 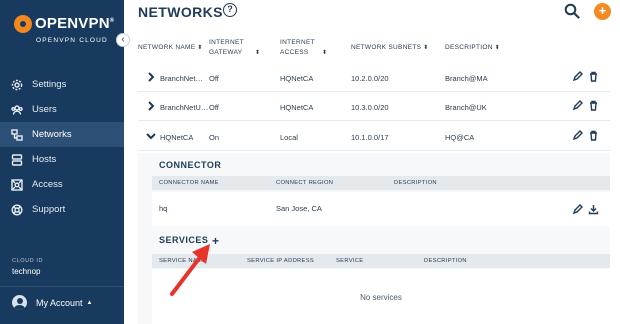 What do you see at coordinates (173, 48) in the screenshot?
I see `column-header-network-name: NETWORK NAME ⬍` at bounding box center [173, 48].